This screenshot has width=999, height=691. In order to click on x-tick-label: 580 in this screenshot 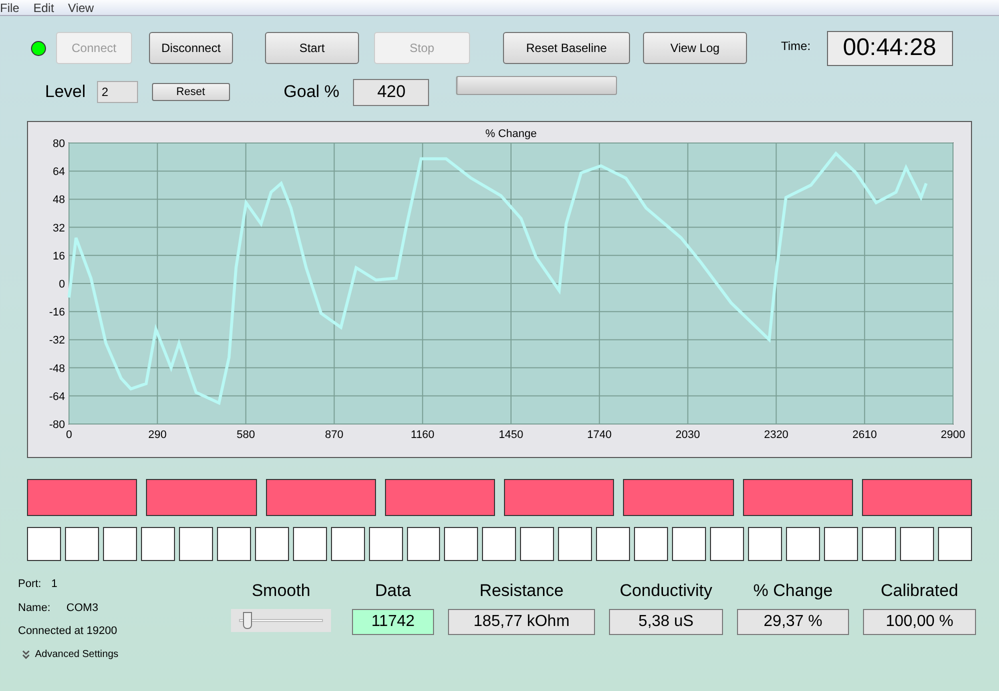, I will do `click(245, 435)`.